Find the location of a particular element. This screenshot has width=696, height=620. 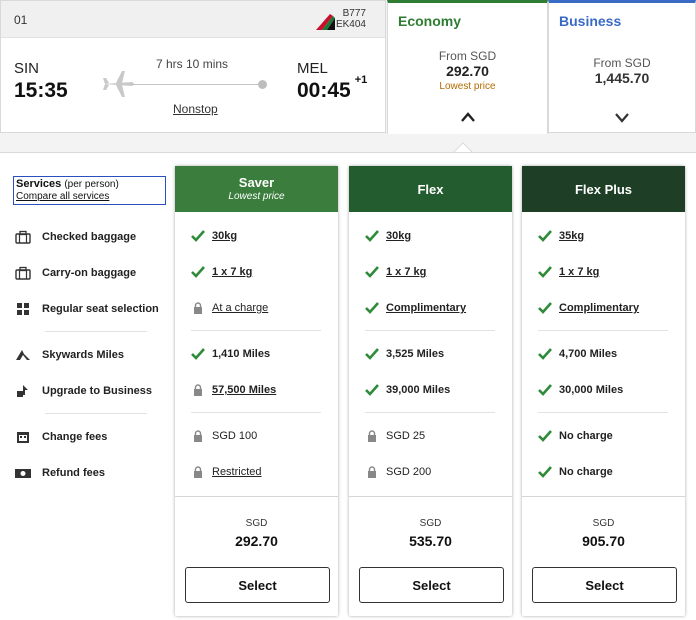

fare-value-refund-fees: No charge is located at coordinates (575, 472).